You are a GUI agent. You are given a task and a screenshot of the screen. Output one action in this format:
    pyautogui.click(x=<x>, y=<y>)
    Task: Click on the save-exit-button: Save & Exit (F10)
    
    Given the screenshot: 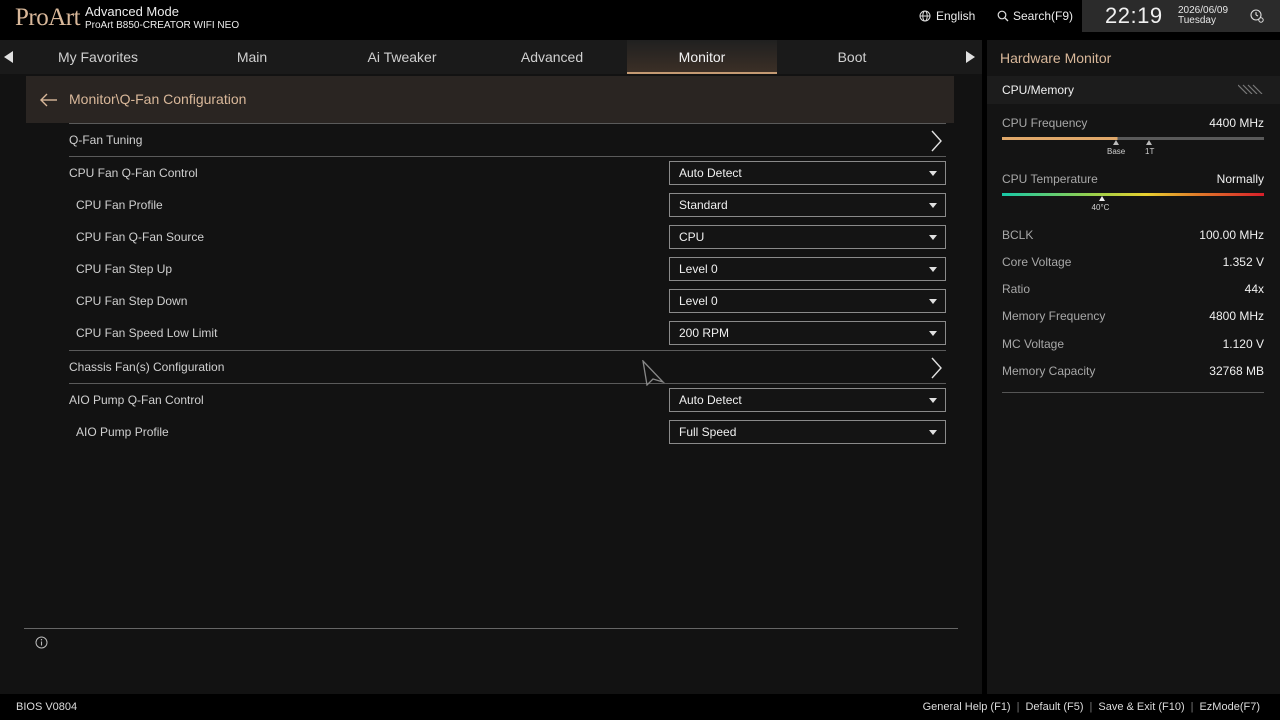 What is the action you would take?
    pyautogui.click(x=1141, y=707)
    